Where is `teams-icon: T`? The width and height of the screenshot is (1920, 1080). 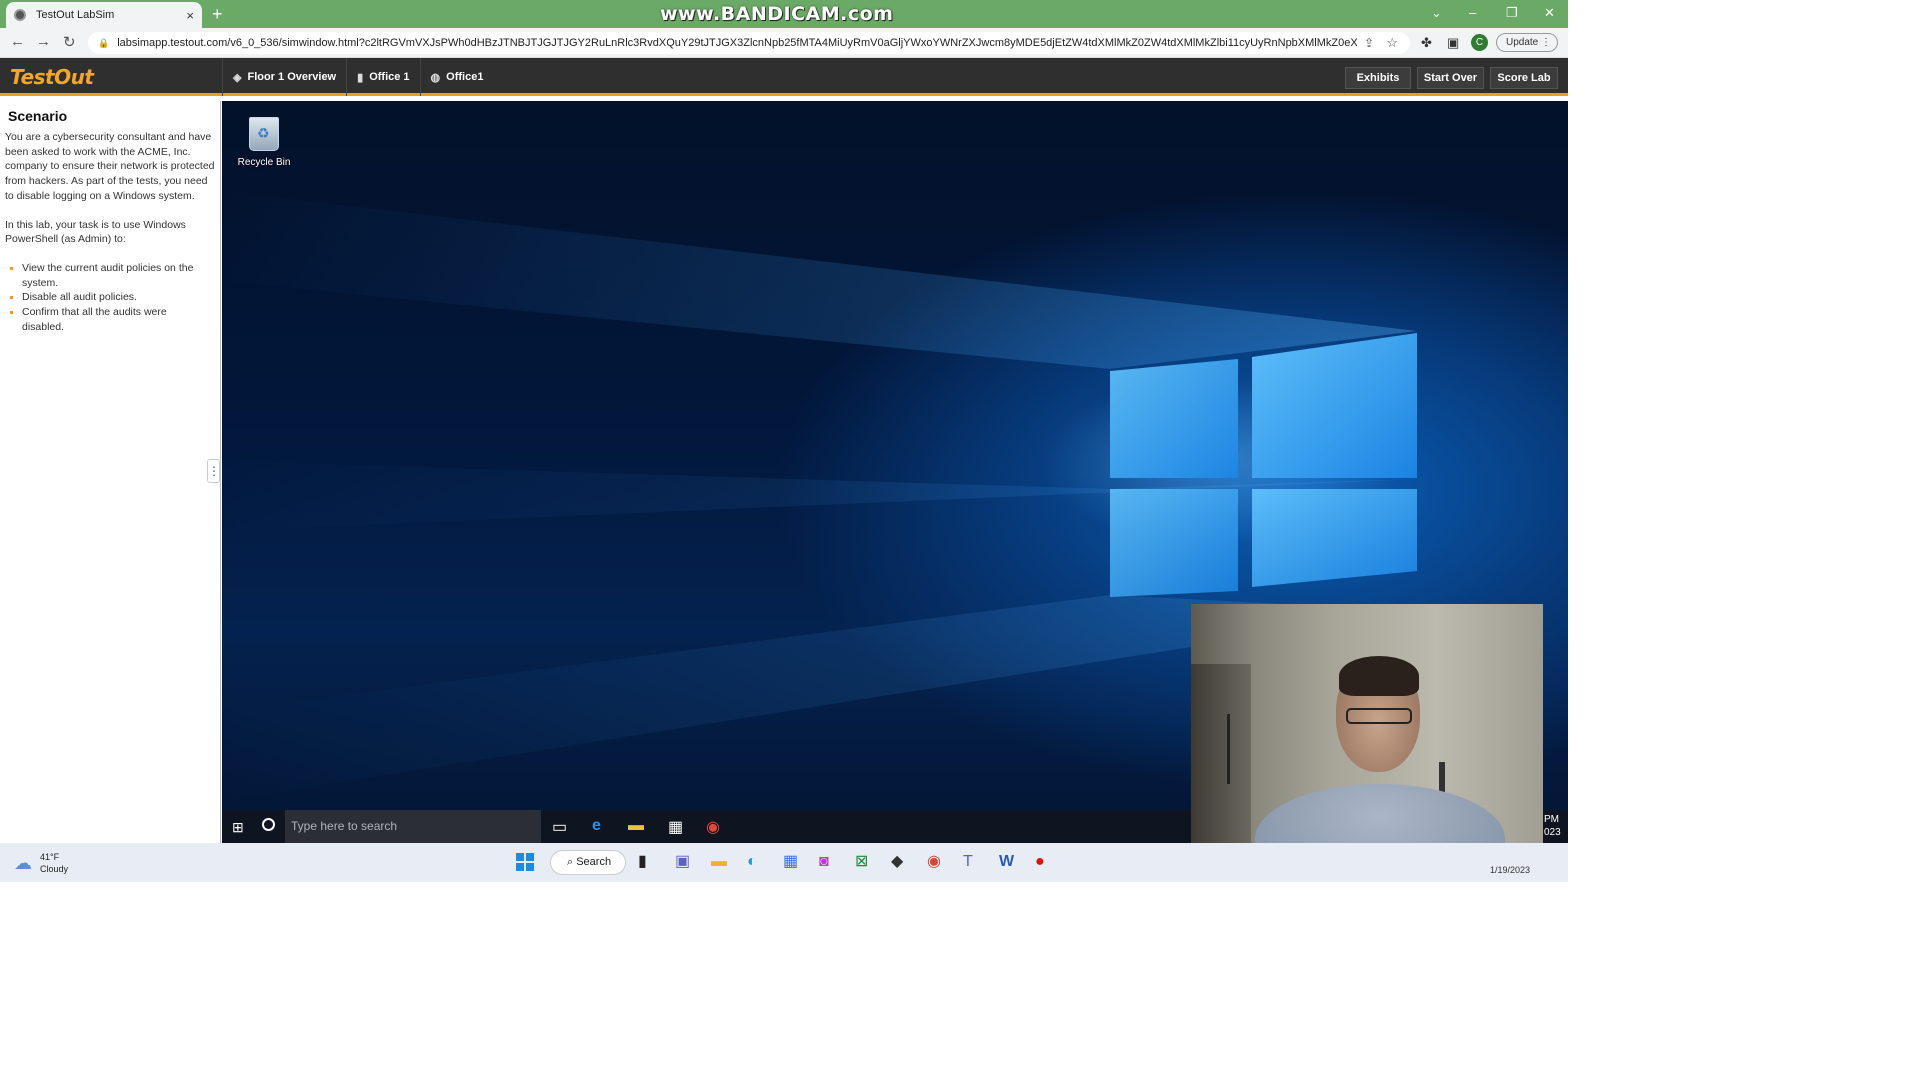 teams-icon: T is located at coordinates (968, 862).